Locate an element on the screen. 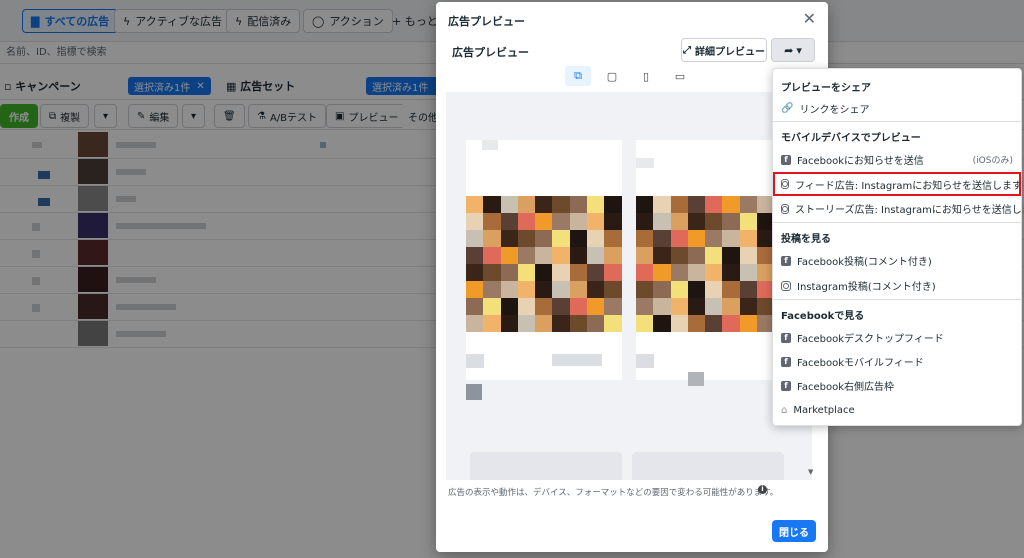 The height and width of the screenshot is (558, 1024). menu-item-ig-feed: フィード広告: Instagramにお知らせを送信します is located at coordinates (897, 184).